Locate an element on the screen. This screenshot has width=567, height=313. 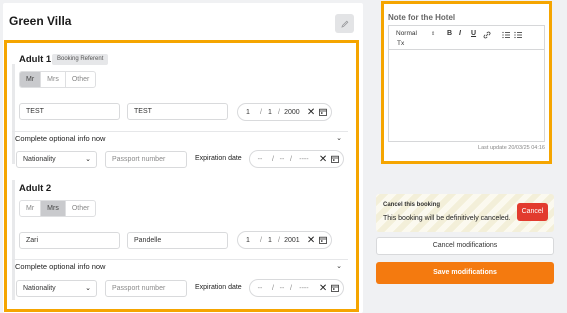
adult-2-birthdate-input: 1 / 1 / 2001 ✕ is located at coordinates (284, 240).